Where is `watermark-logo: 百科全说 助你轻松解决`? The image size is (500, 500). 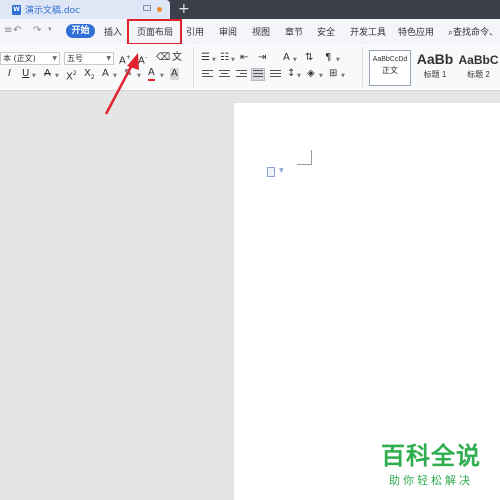
watermark-logo: 百科全说 助你轻松解决 is located at coordinates (431, 465).